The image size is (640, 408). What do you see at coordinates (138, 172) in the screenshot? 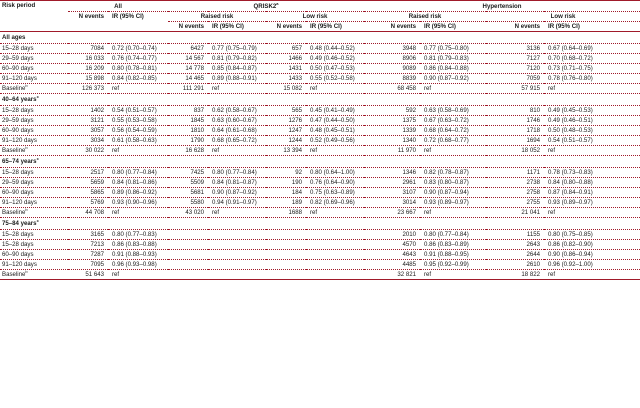
I see `cell-all-ir: 0.80 (0.77–0.84)` at bounding box center [138, 172].